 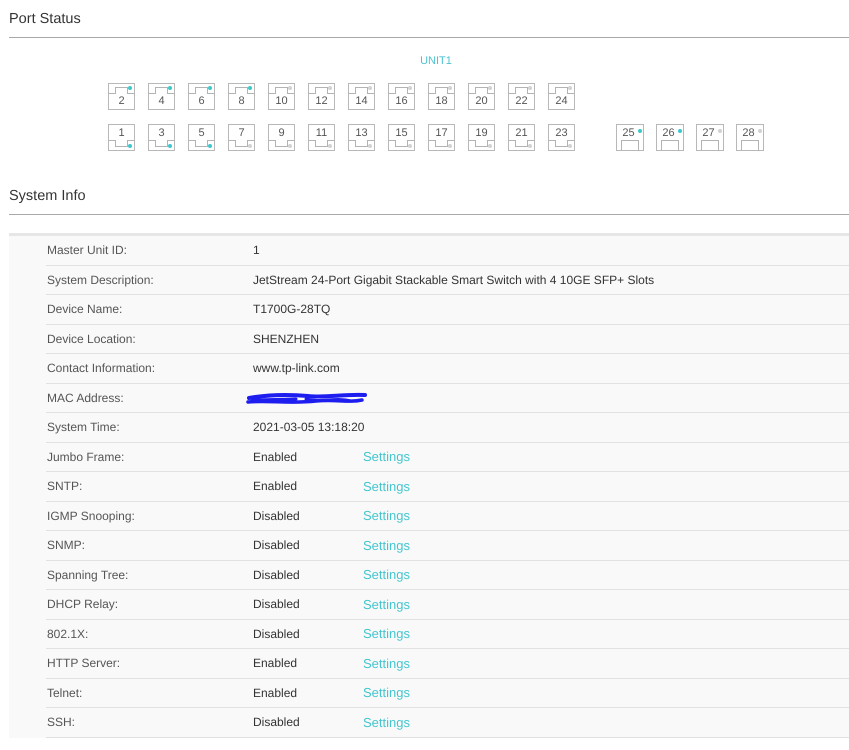 What do you see at coordinates (161, 96) in the screenshot?
I see `ethernet-port: 4` at bounding box center [161, 96].